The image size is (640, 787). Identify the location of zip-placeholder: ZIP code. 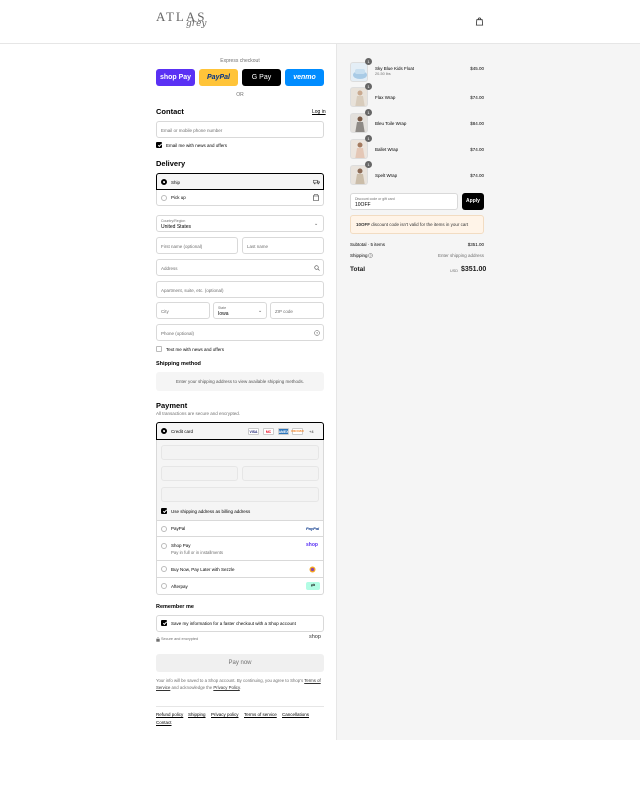
(284, 311).